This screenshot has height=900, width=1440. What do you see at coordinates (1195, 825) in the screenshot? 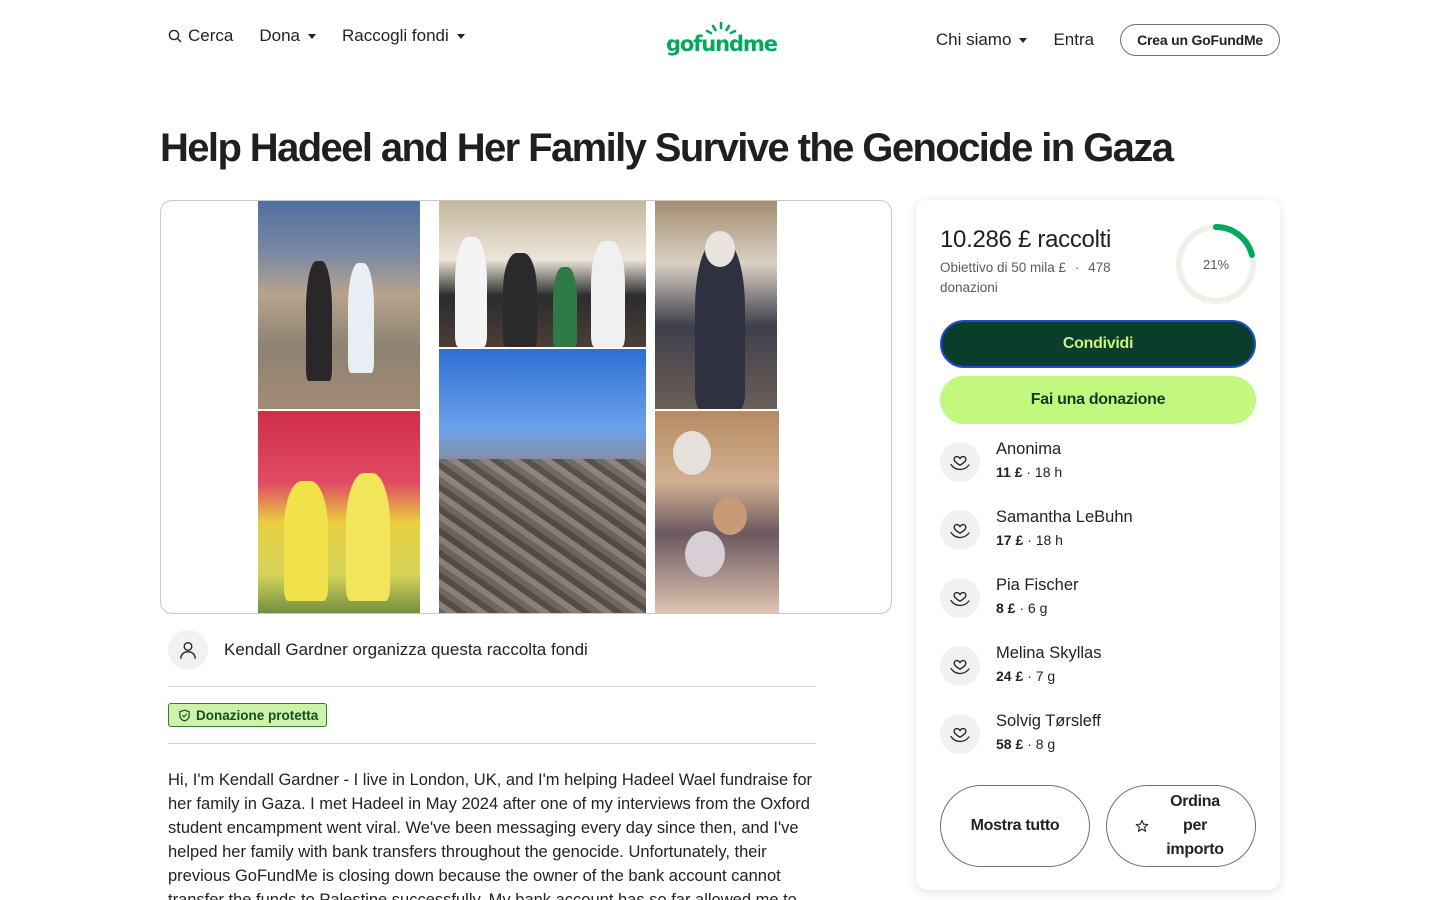
I see `sort-by-amount-label: Ordina per importo` at bounding box center [1195, 825].